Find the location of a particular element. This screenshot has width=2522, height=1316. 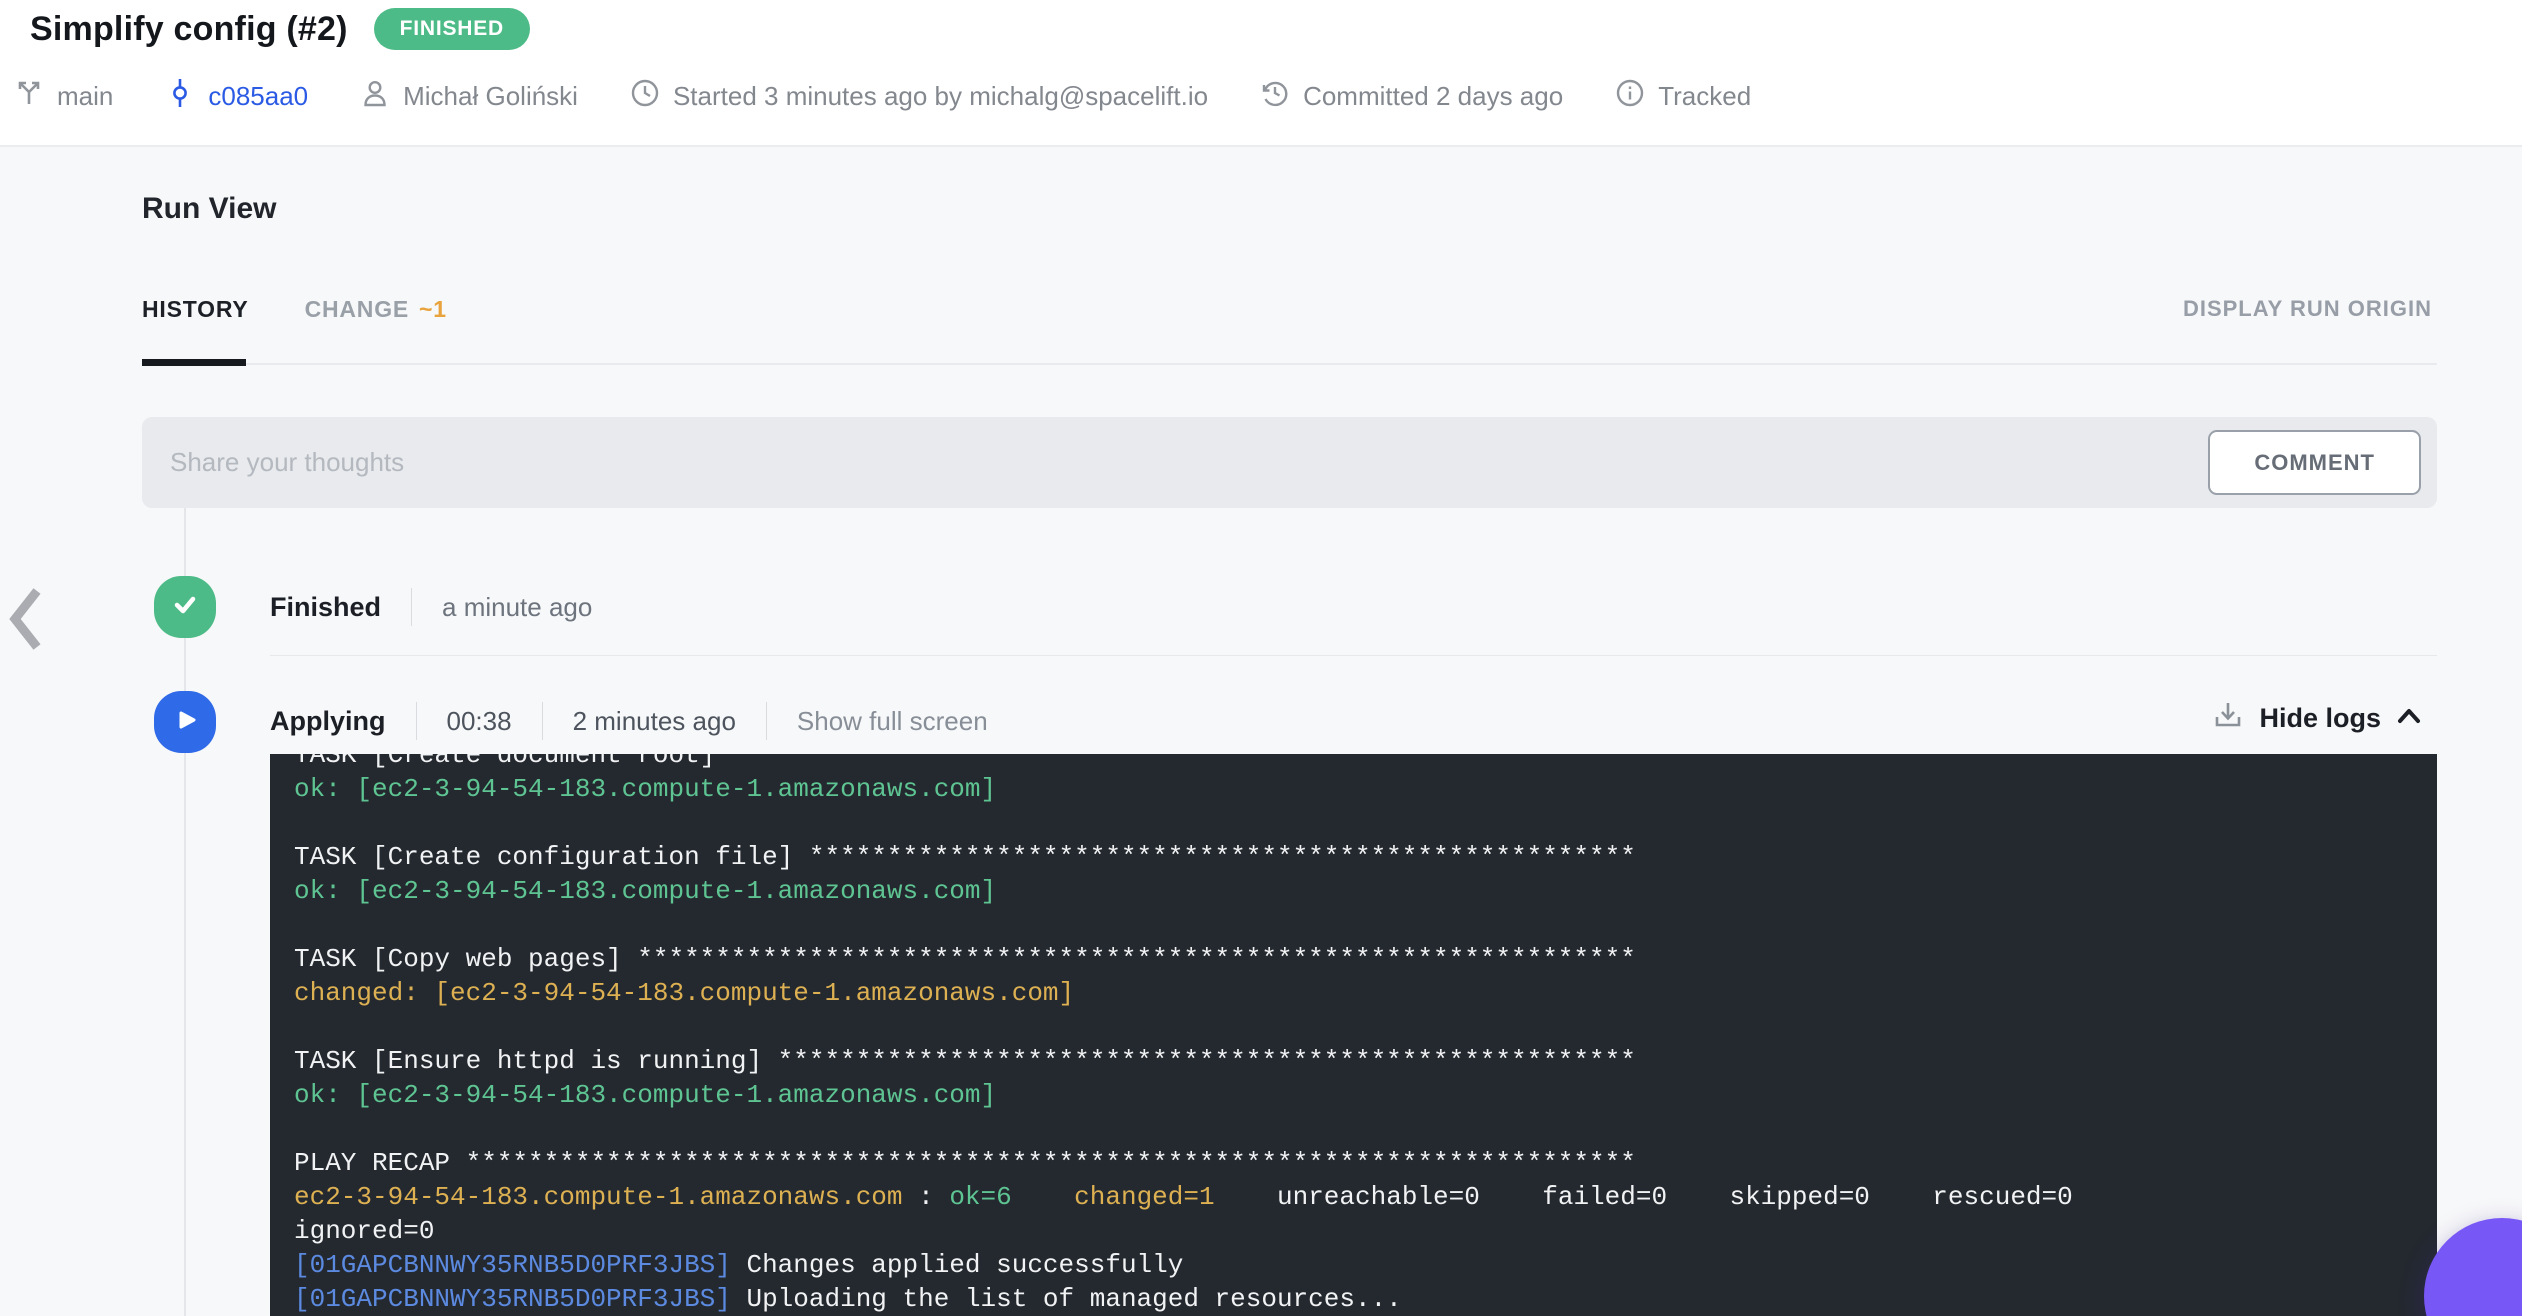

commit-hash-link: c085aa0 is located at coordinates (258, 95).